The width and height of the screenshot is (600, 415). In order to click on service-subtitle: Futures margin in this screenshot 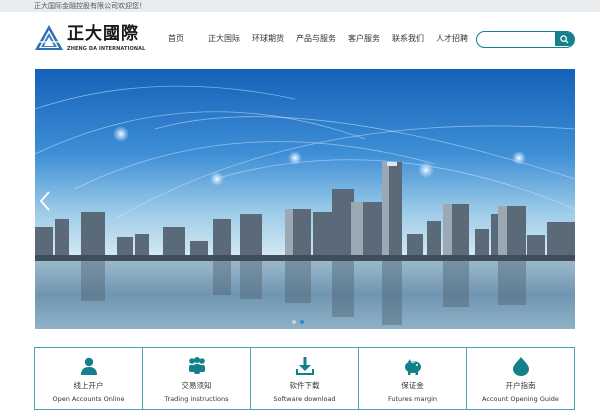, I will do `click(412, 399)`.